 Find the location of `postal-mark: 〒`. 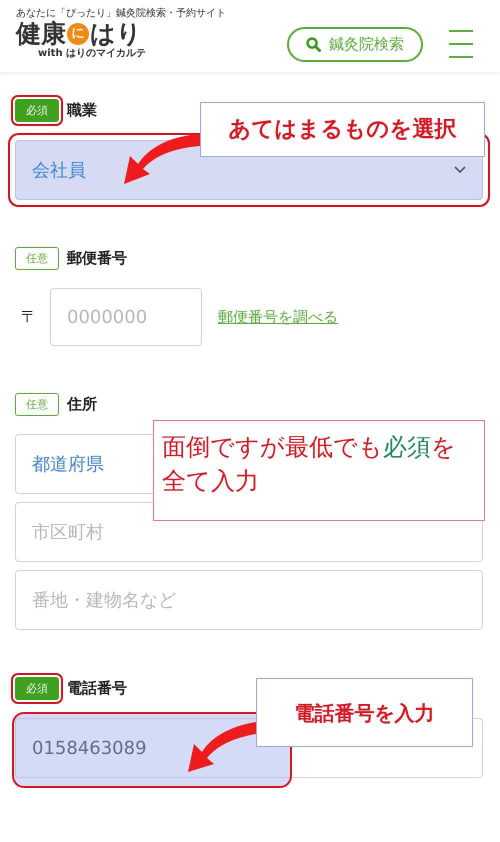

postal-mark: 〒 is located at coordinates (29, 317).